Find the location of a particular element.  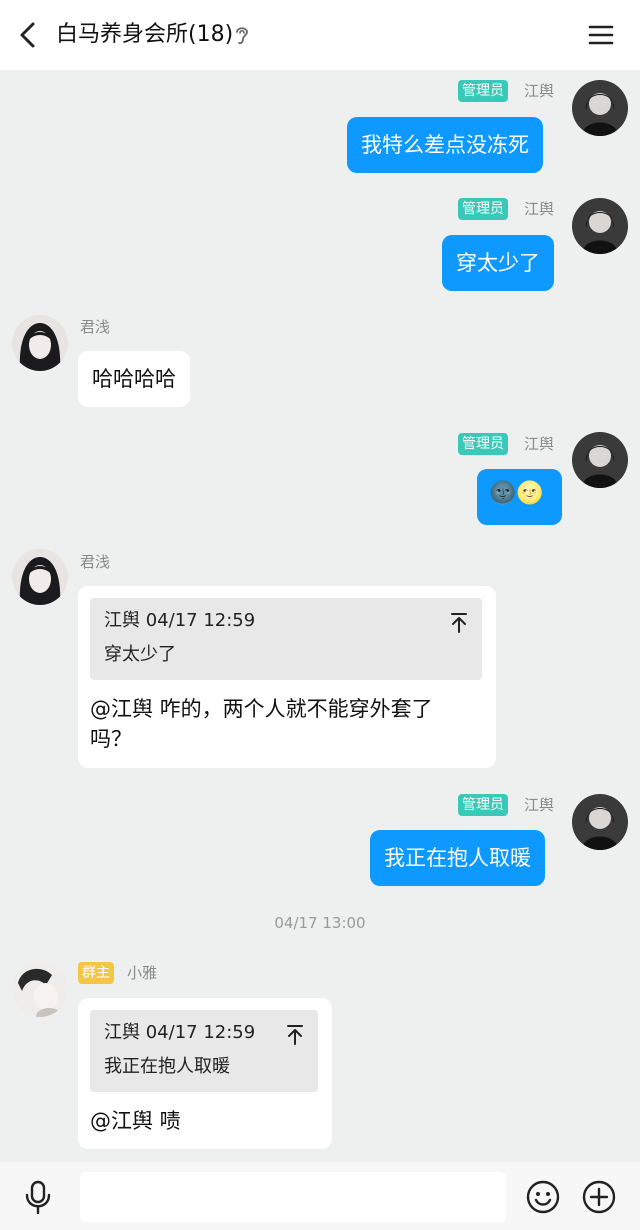

quote-text: 我正在抱人取暖 is located at coordinates (167, 1066).